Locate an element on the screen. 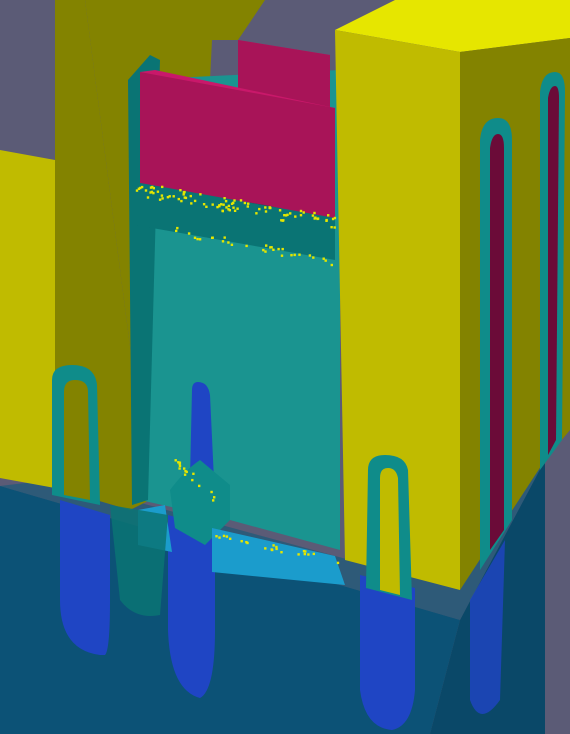 The width and height of the screenshot is (570, 734). right-front-fin-core is located at coordinates (390, 531).